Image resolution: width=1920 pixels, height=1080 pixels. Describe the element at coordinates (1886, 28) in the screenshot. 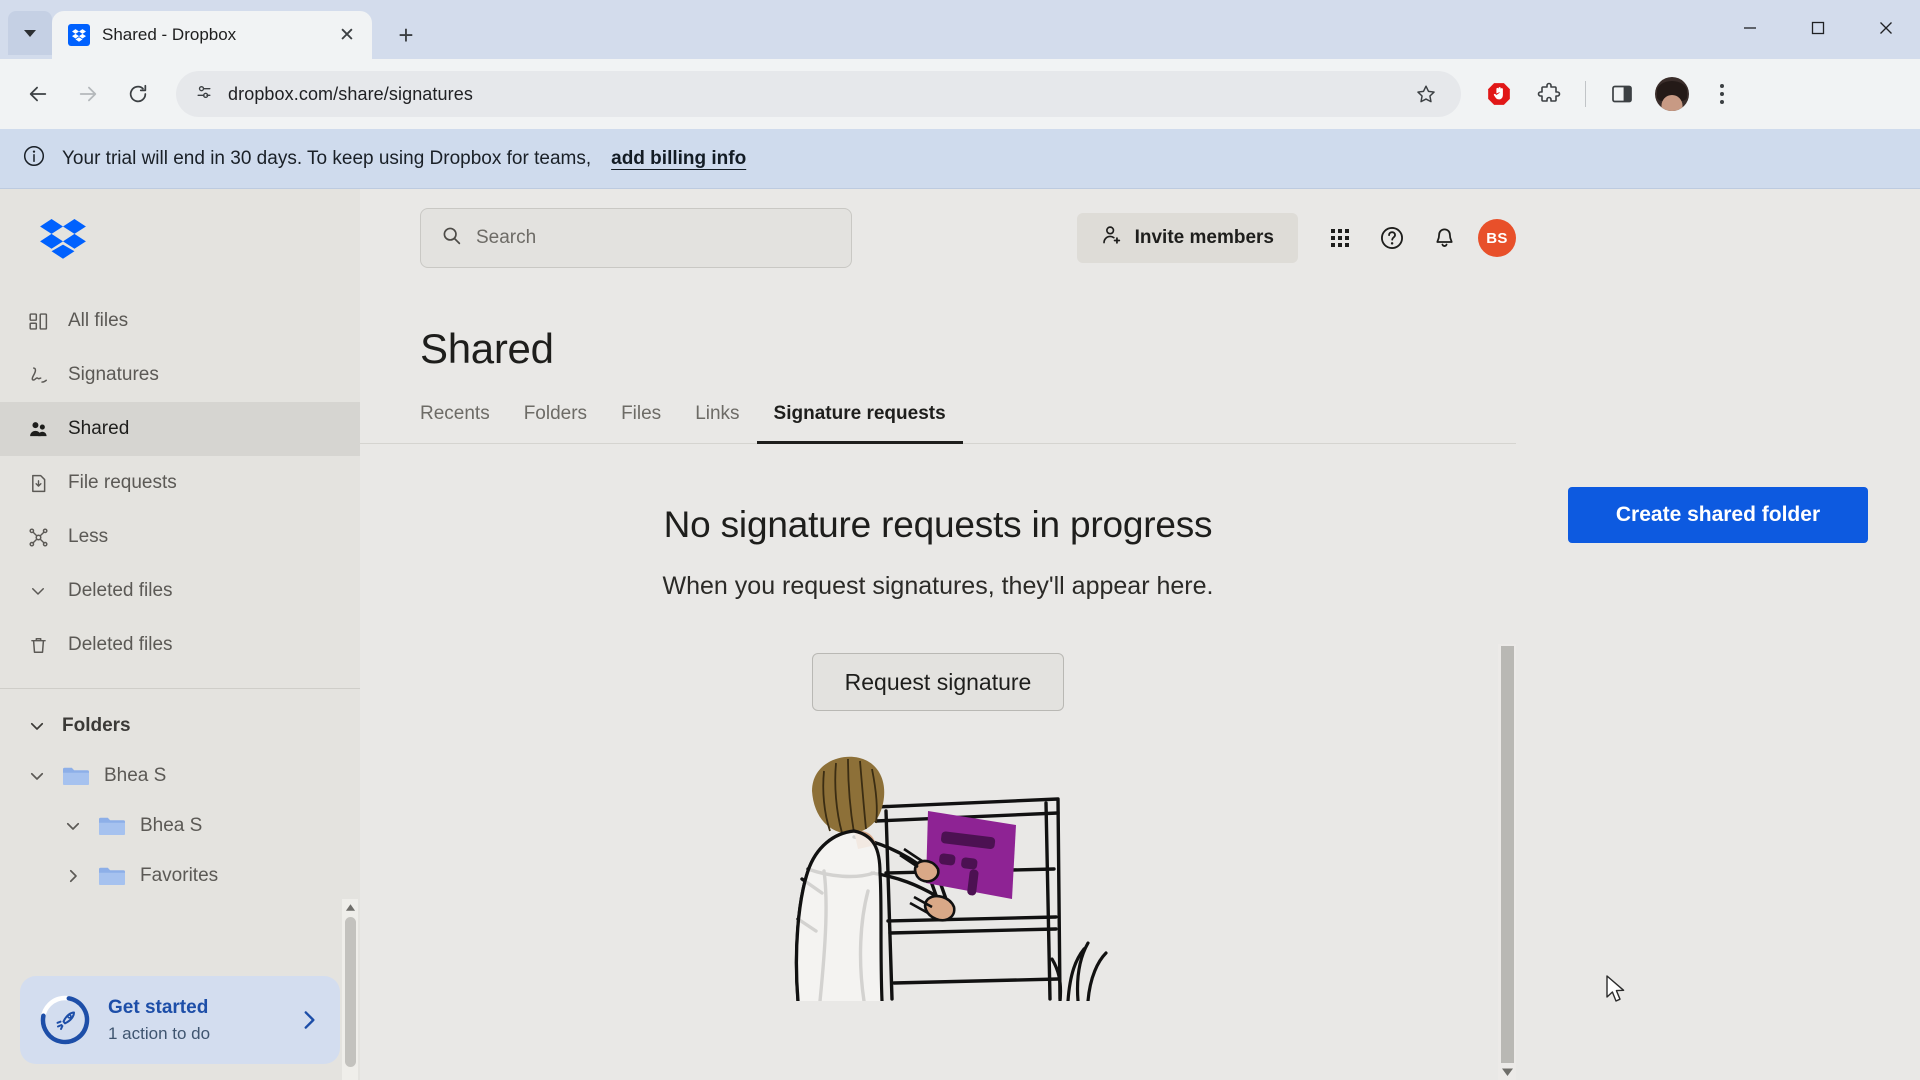

I see `close-window-button` at that location.